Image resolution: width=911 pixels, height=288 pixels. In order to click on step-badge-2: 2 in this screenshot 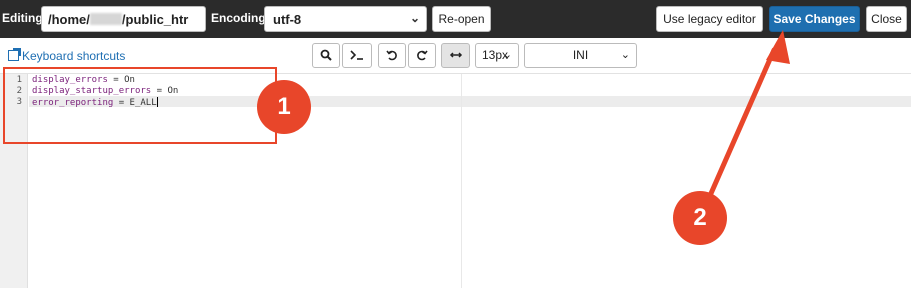, I will do `click(700, 218)`.